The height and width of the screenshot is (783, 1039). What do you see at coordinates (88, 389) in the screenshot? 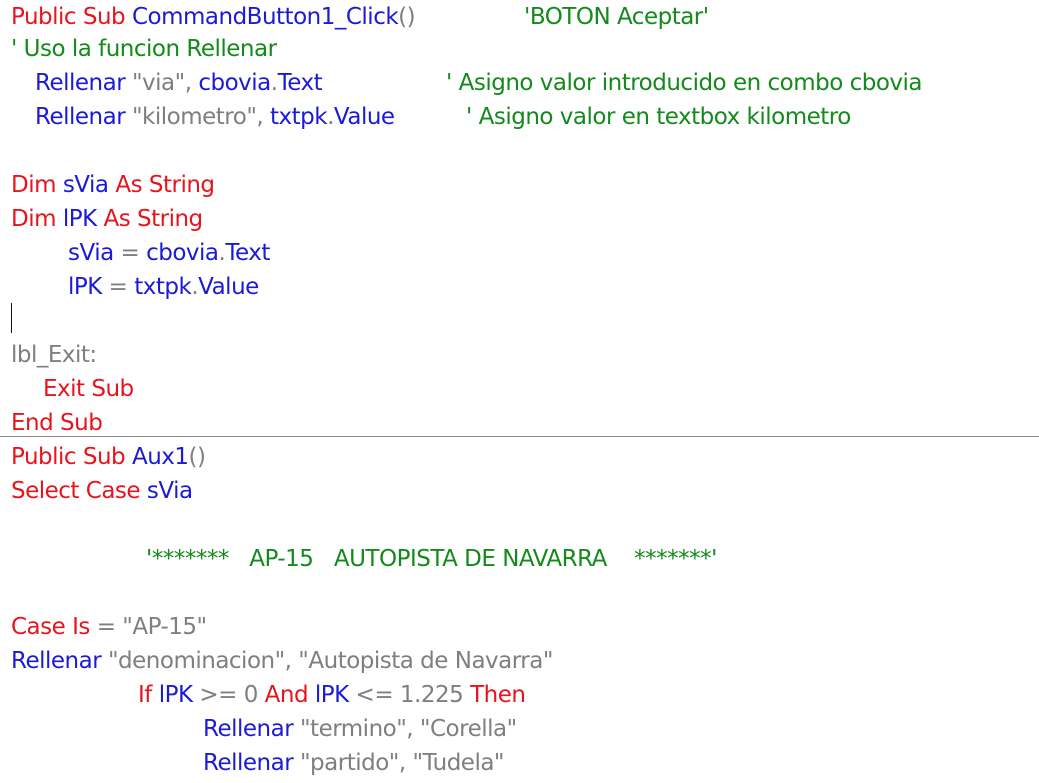
I see `code-line: Exit Sub` at bounding box center [88, 389].